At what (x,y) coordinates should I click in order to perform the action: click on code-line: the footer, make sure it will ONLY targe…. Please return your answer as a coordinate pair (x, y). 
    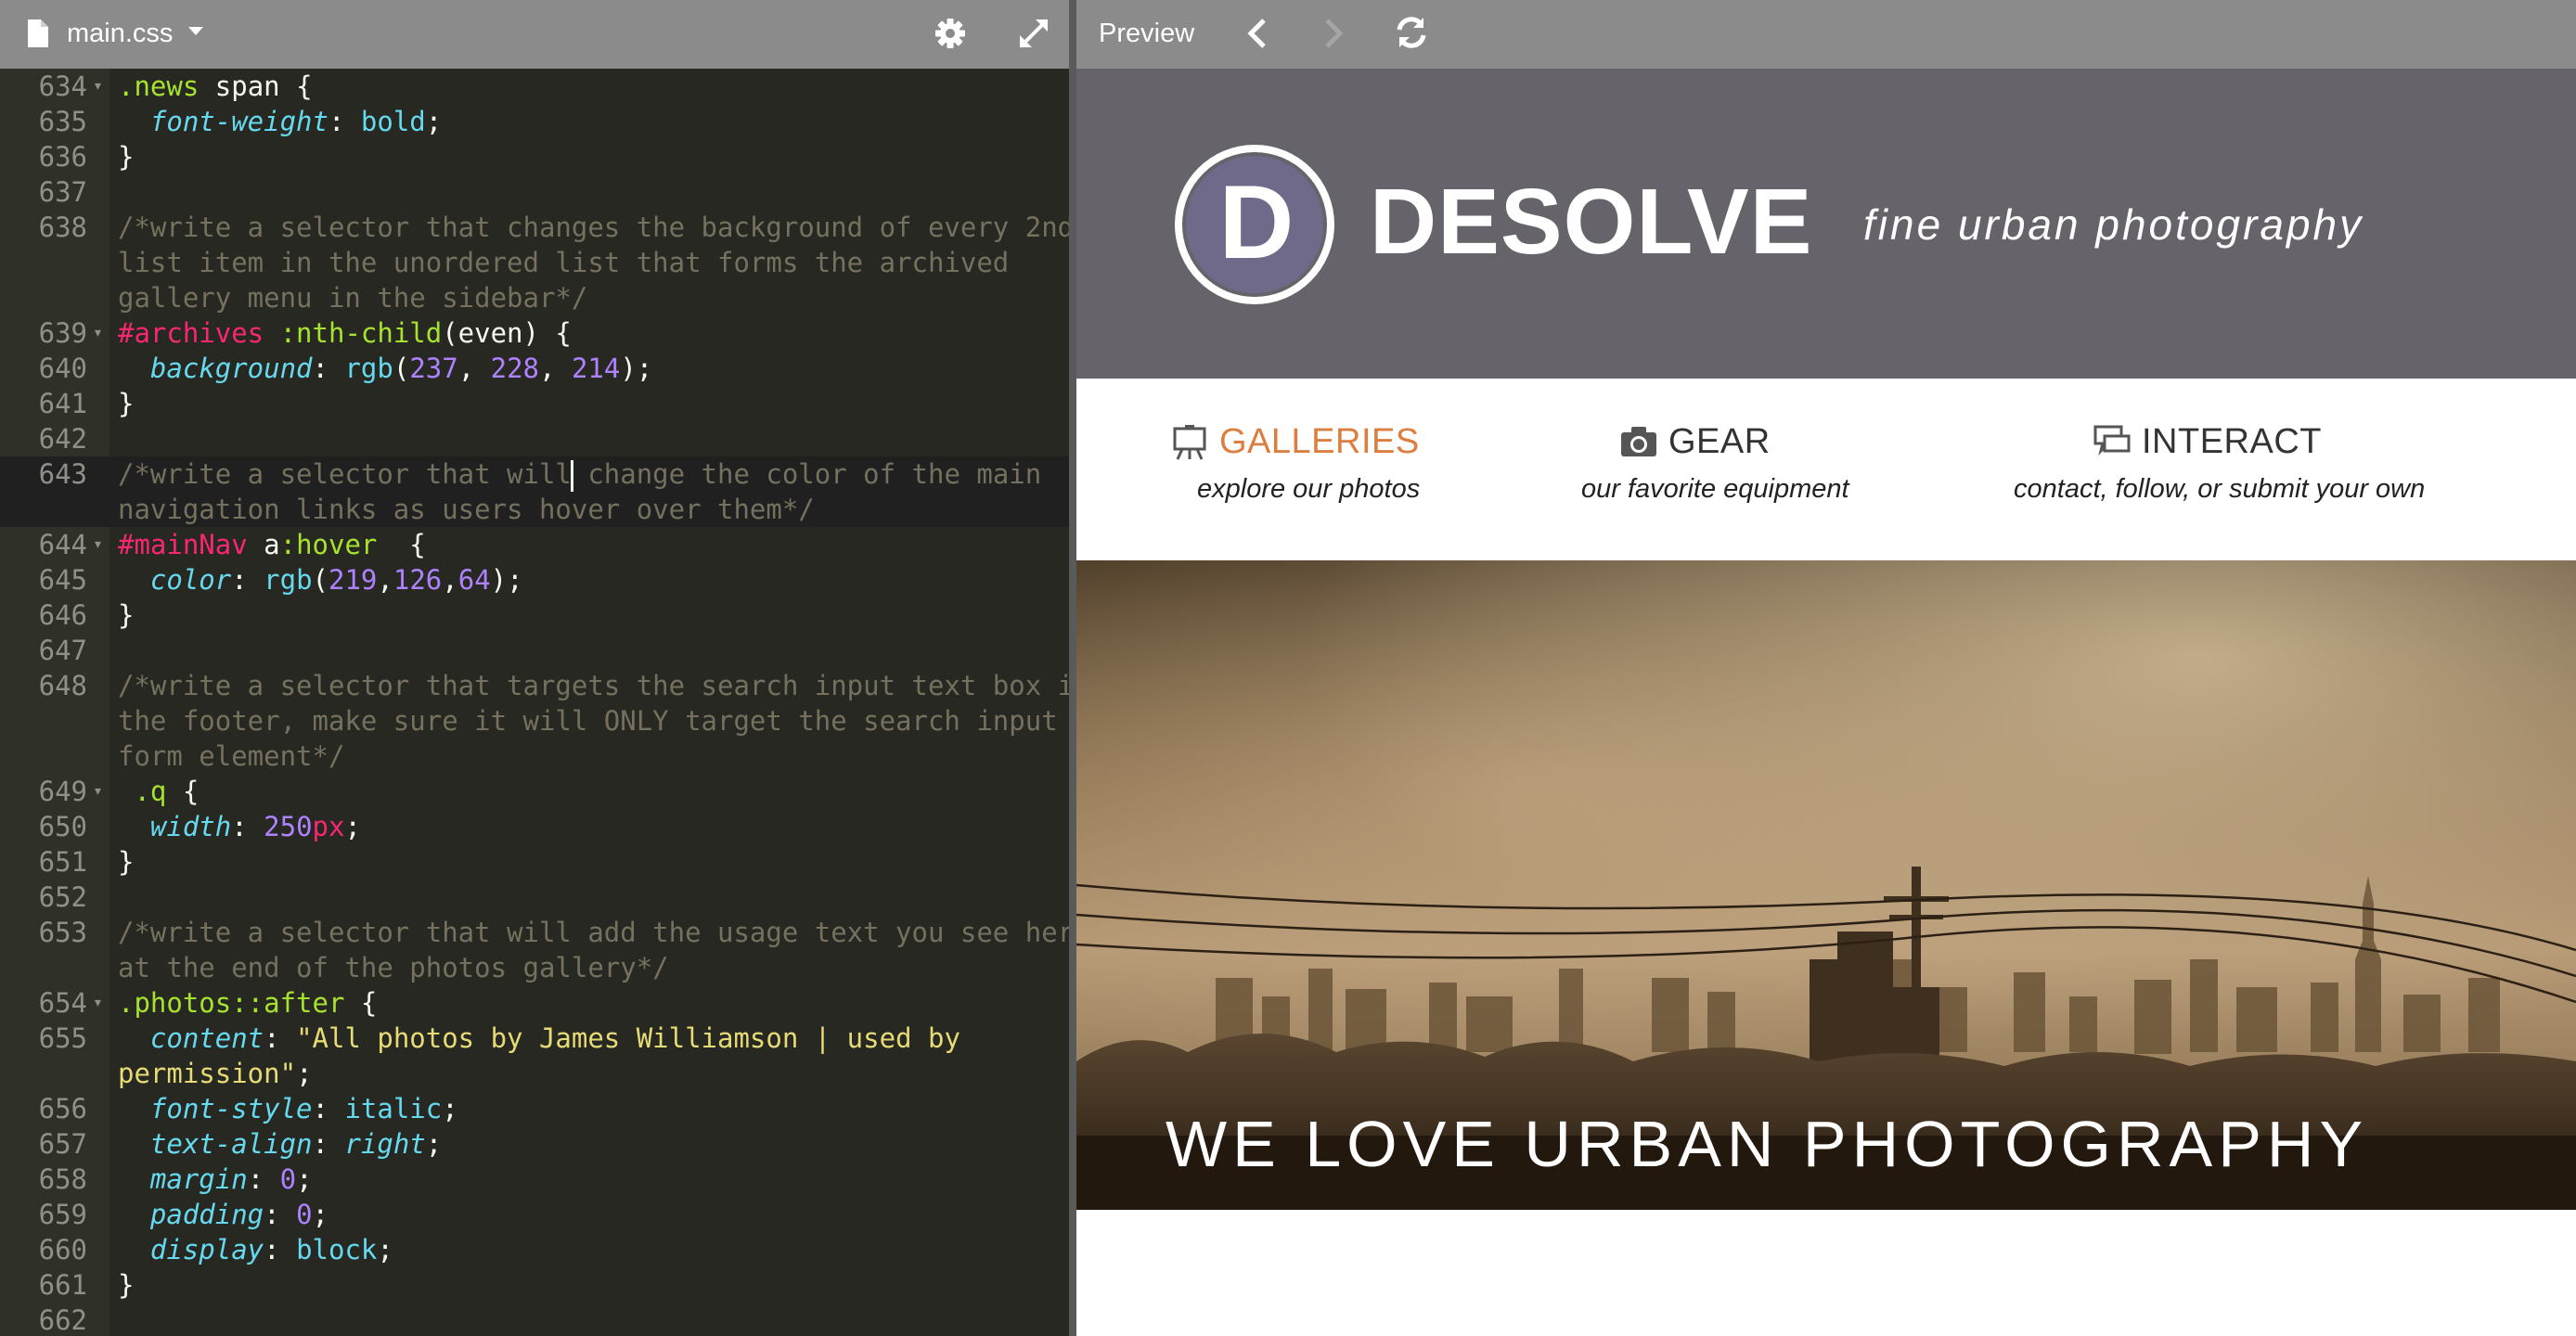
    Looking at the image, I should click on (534, 721).